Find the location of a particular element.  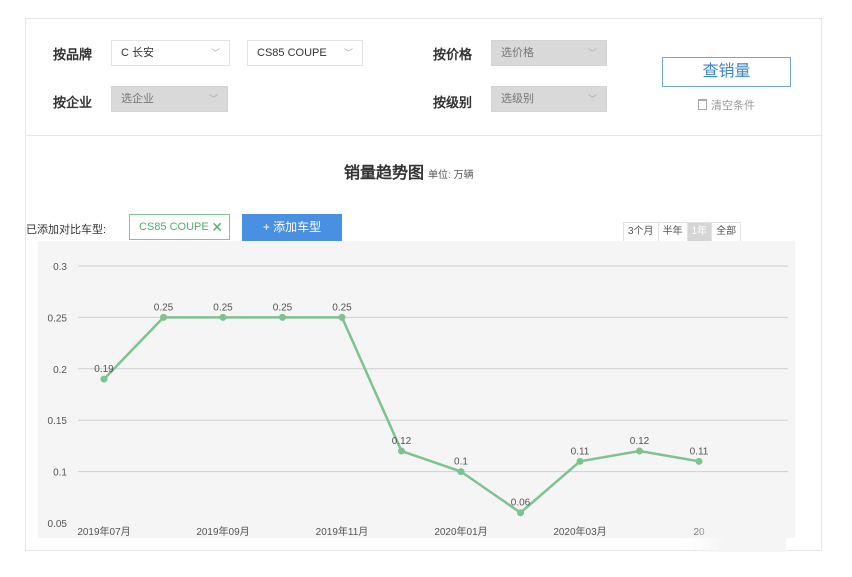

price-select: 选价格 ﹀ is located at coordinates (549, 53).